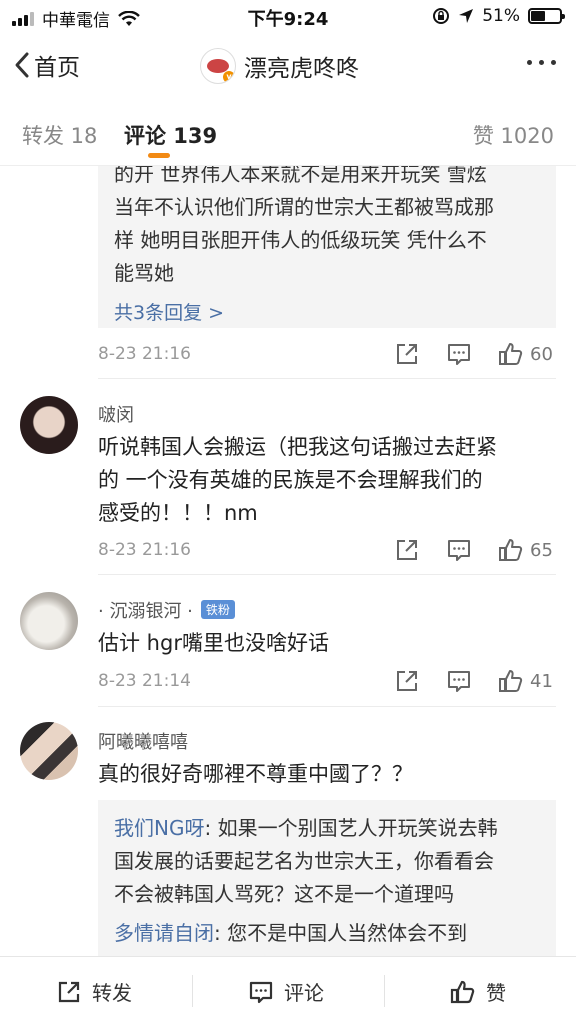 The height and width of the screenshot is (1024, 576). I want to click on reply-author: 我们NG呀, so click(159, 828).